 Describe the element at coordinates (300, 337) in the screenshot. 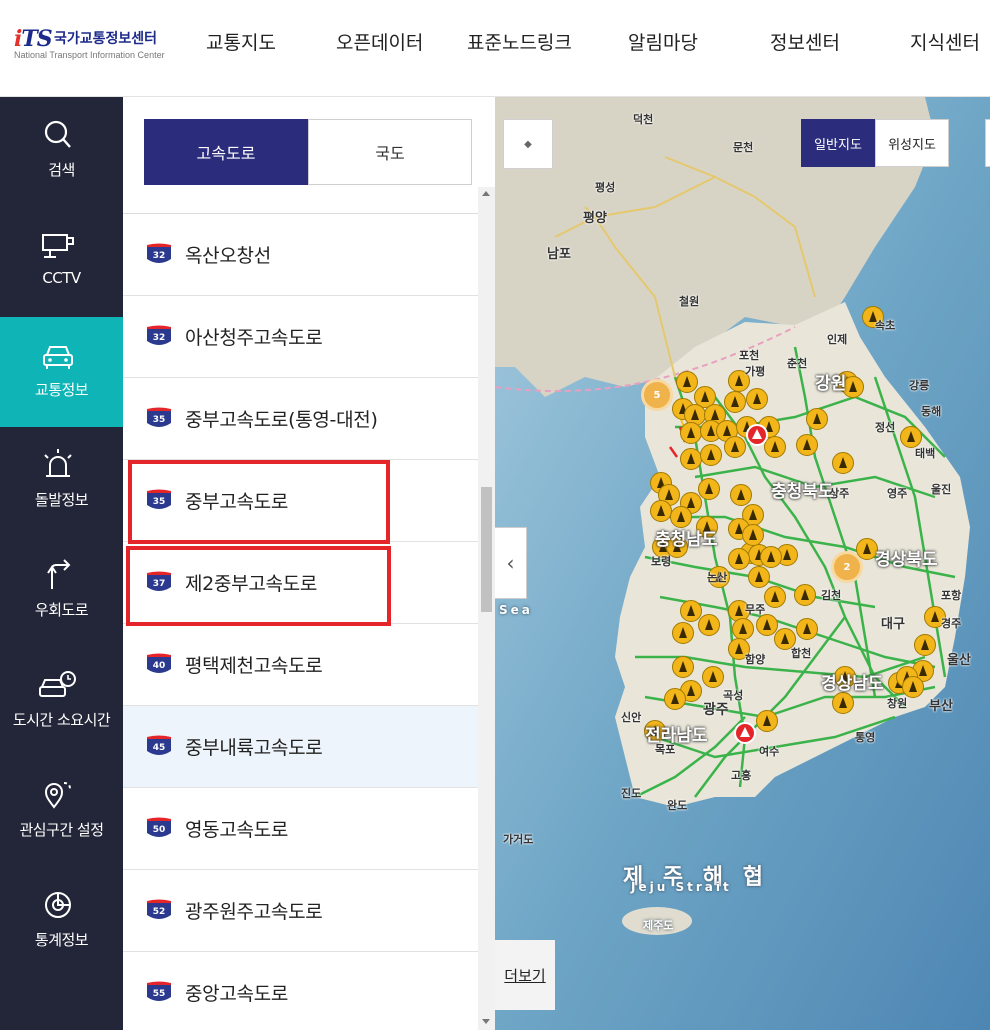

I see `route-list-item: 32 아산청주고속도로` at that location.